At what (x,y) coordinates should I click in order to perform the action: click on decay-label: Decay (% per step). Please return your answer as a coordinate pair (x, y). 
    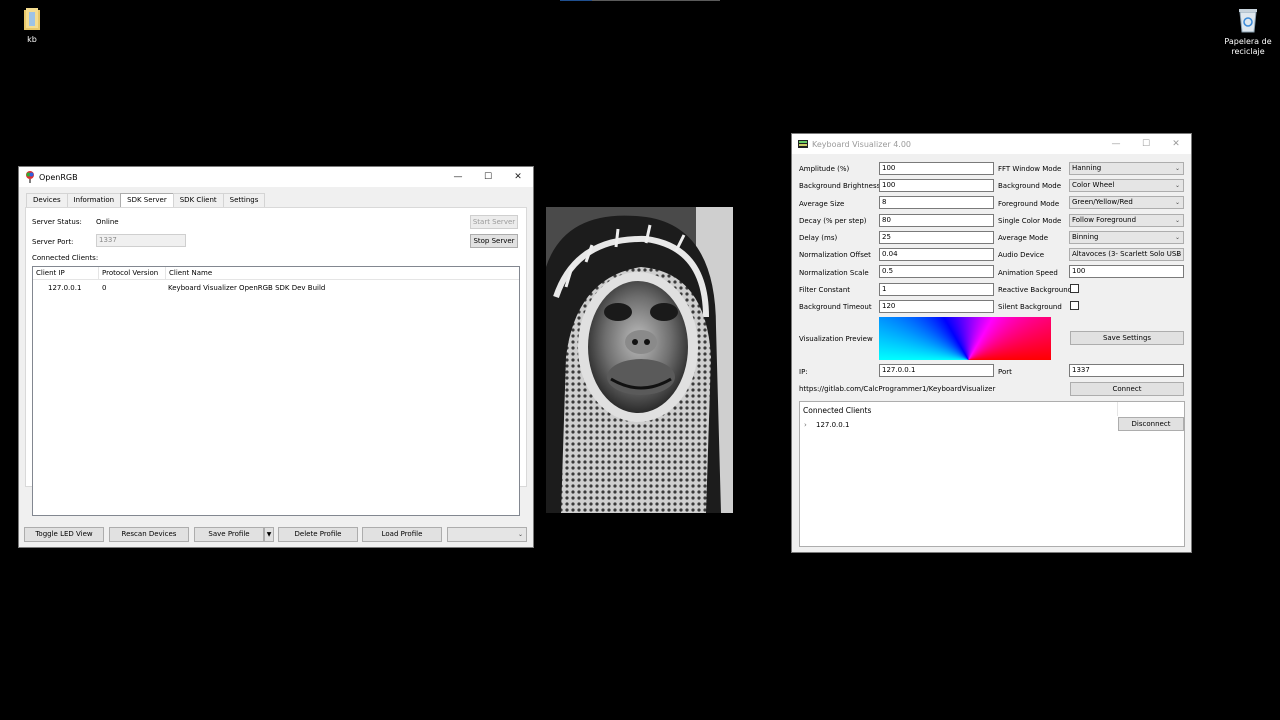
    Looking at the image, I should click on (833, 221).